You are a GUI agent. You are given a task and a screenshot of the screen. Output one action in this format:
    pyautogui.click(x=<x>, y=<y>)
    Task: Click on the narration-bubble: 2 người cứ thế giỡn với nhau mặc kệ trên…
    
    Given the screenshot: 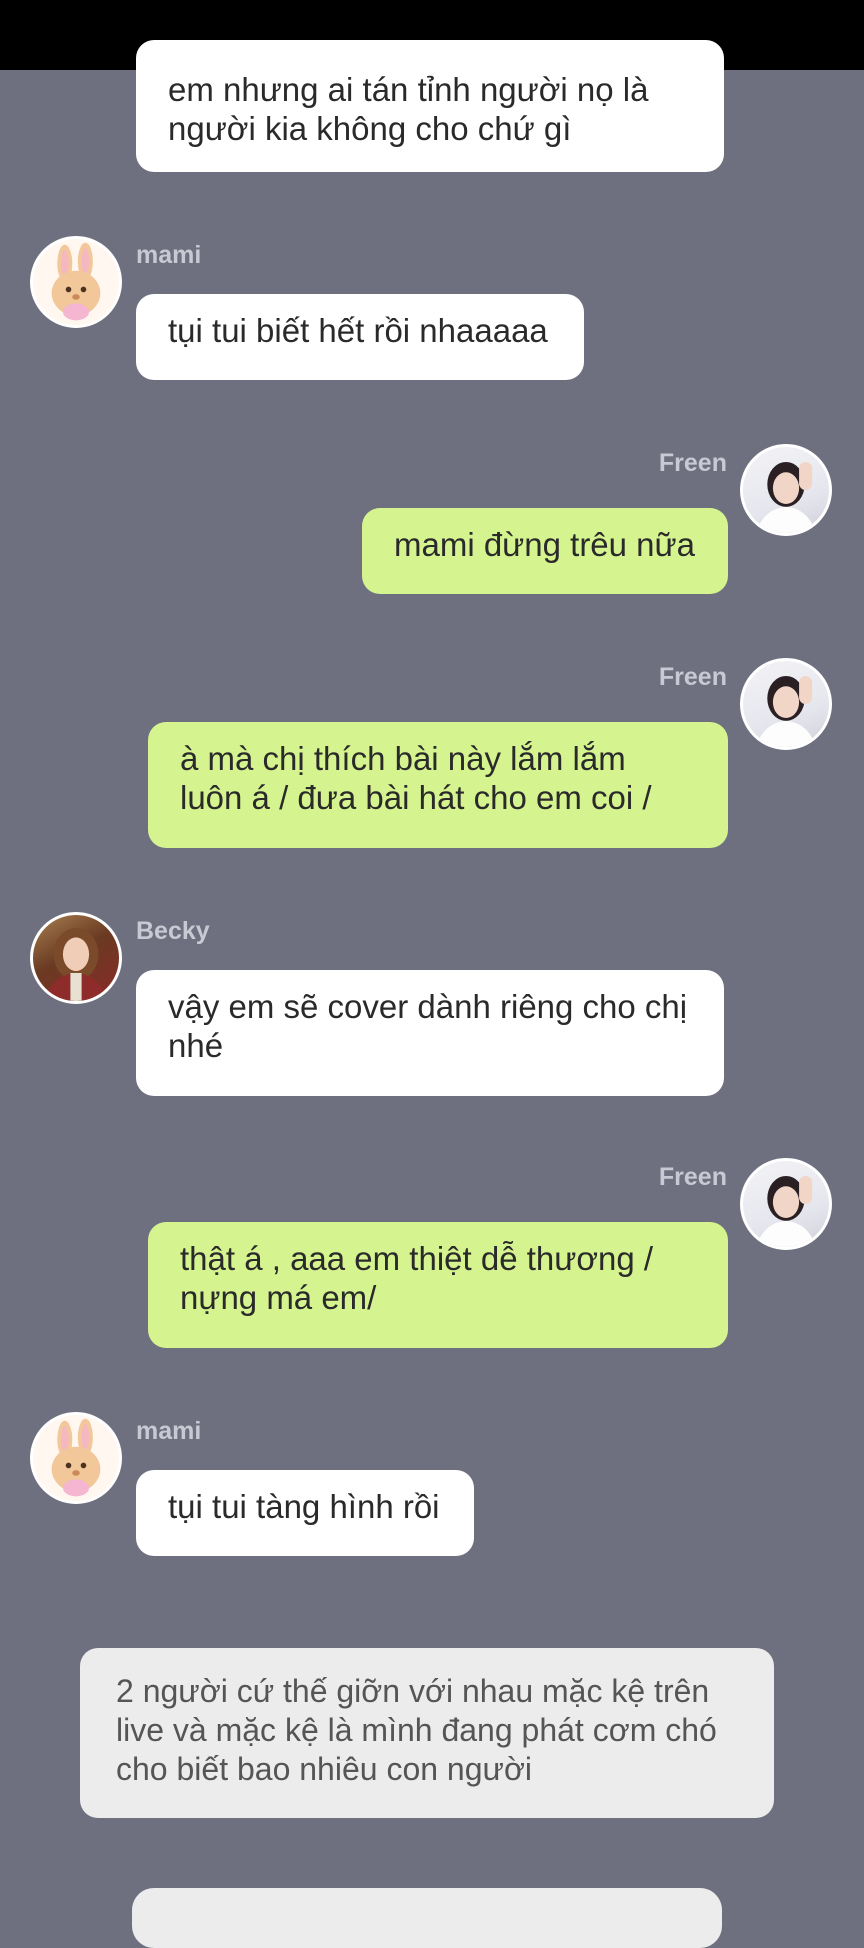 What is the action you would take?
    pyautogui.click(x=427, y=1733)
    